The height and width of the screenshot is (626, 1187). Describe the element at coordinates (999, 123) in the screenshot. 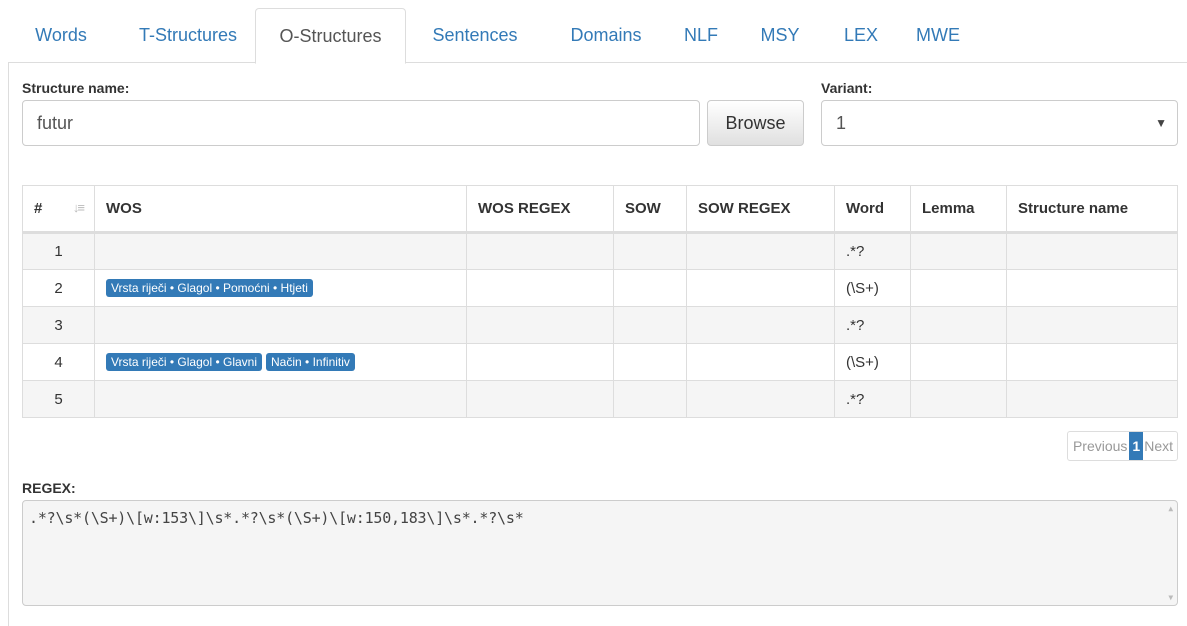

I see `variant-select: 1 ▼` at that location.